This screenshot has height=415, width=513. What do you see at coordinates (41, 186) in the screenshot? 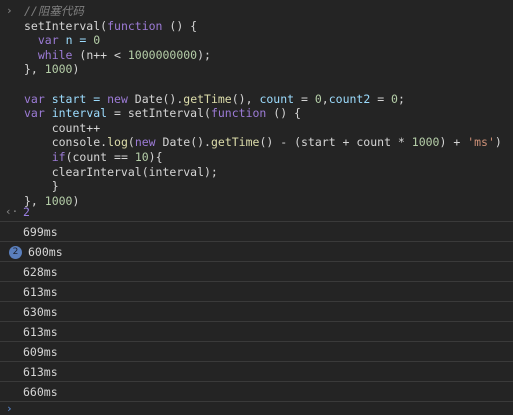
I see `code-token: }` at bounding box center [41, 186].